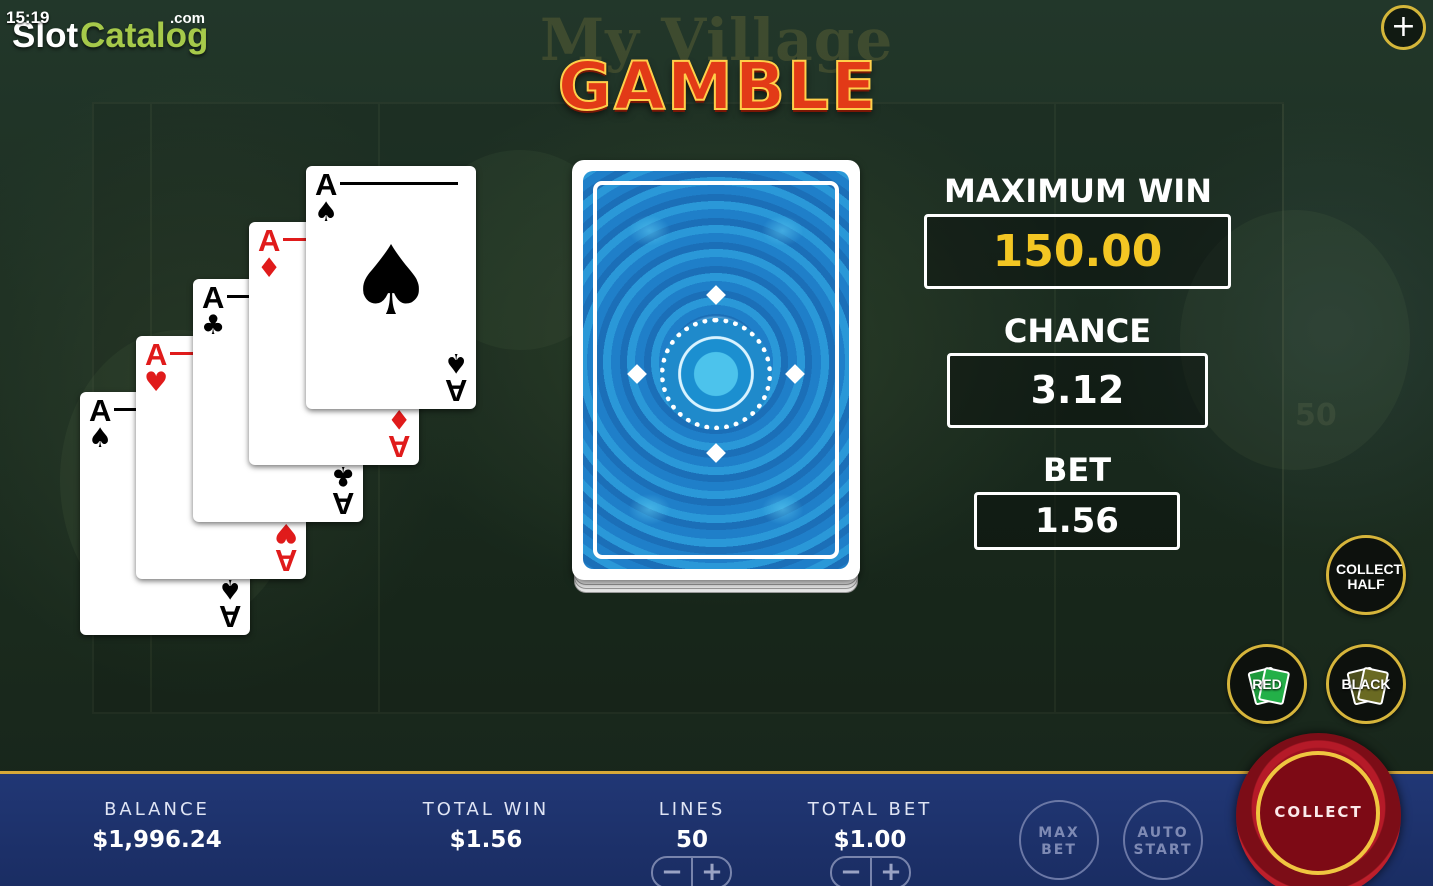 The height and width of the screenshot is (886, 1433). I want to click on collect-button: COLLECT, so click(1318, 809).